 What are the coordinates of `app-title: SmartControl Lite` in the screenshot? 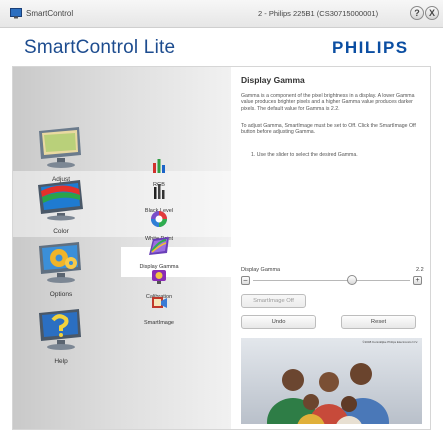 It's located at (100, 47).